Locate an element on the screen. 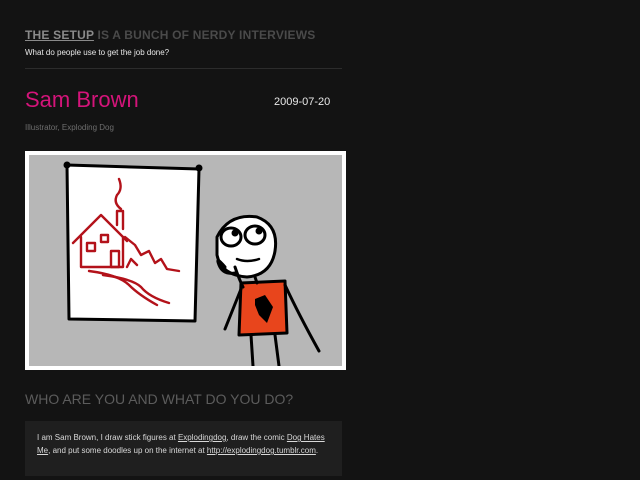  answer-text-2: , draw the comic is located at coordinates (256, 437).